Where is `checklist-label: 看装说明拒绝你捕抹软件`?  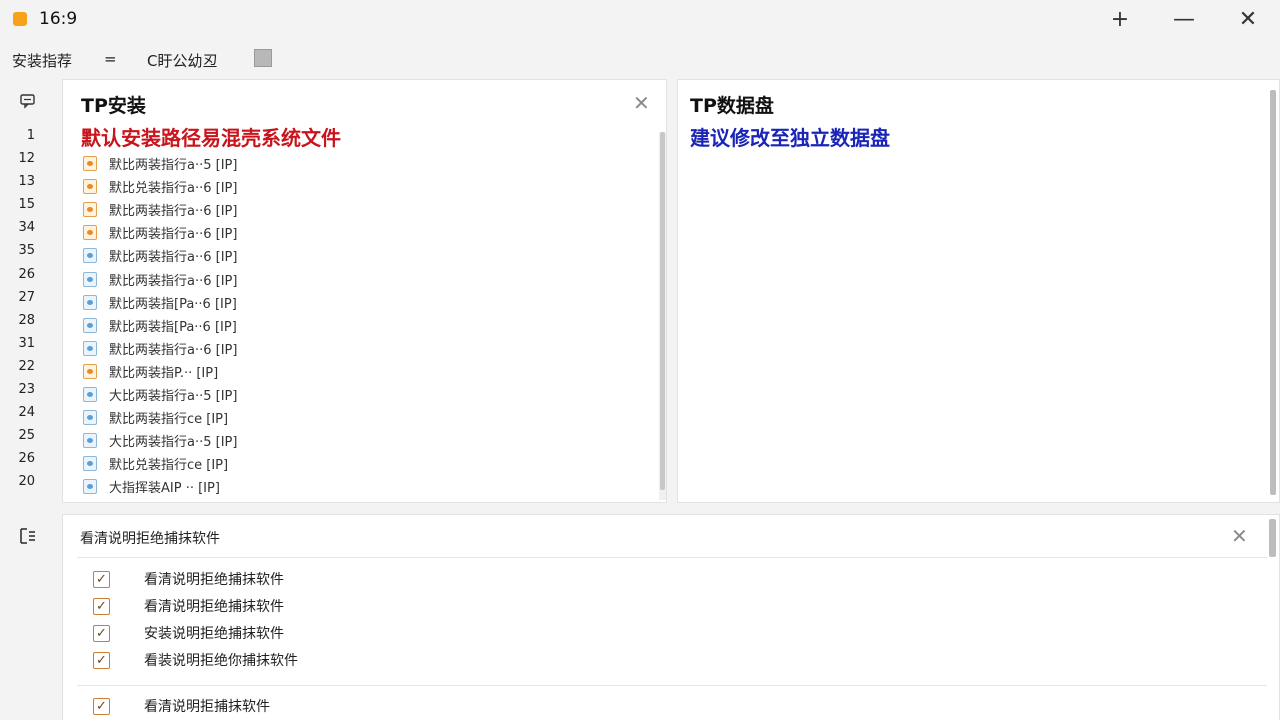
checklist-label: 看装说明拒绝你捕抹软件 is located at coordinates (221, 661).